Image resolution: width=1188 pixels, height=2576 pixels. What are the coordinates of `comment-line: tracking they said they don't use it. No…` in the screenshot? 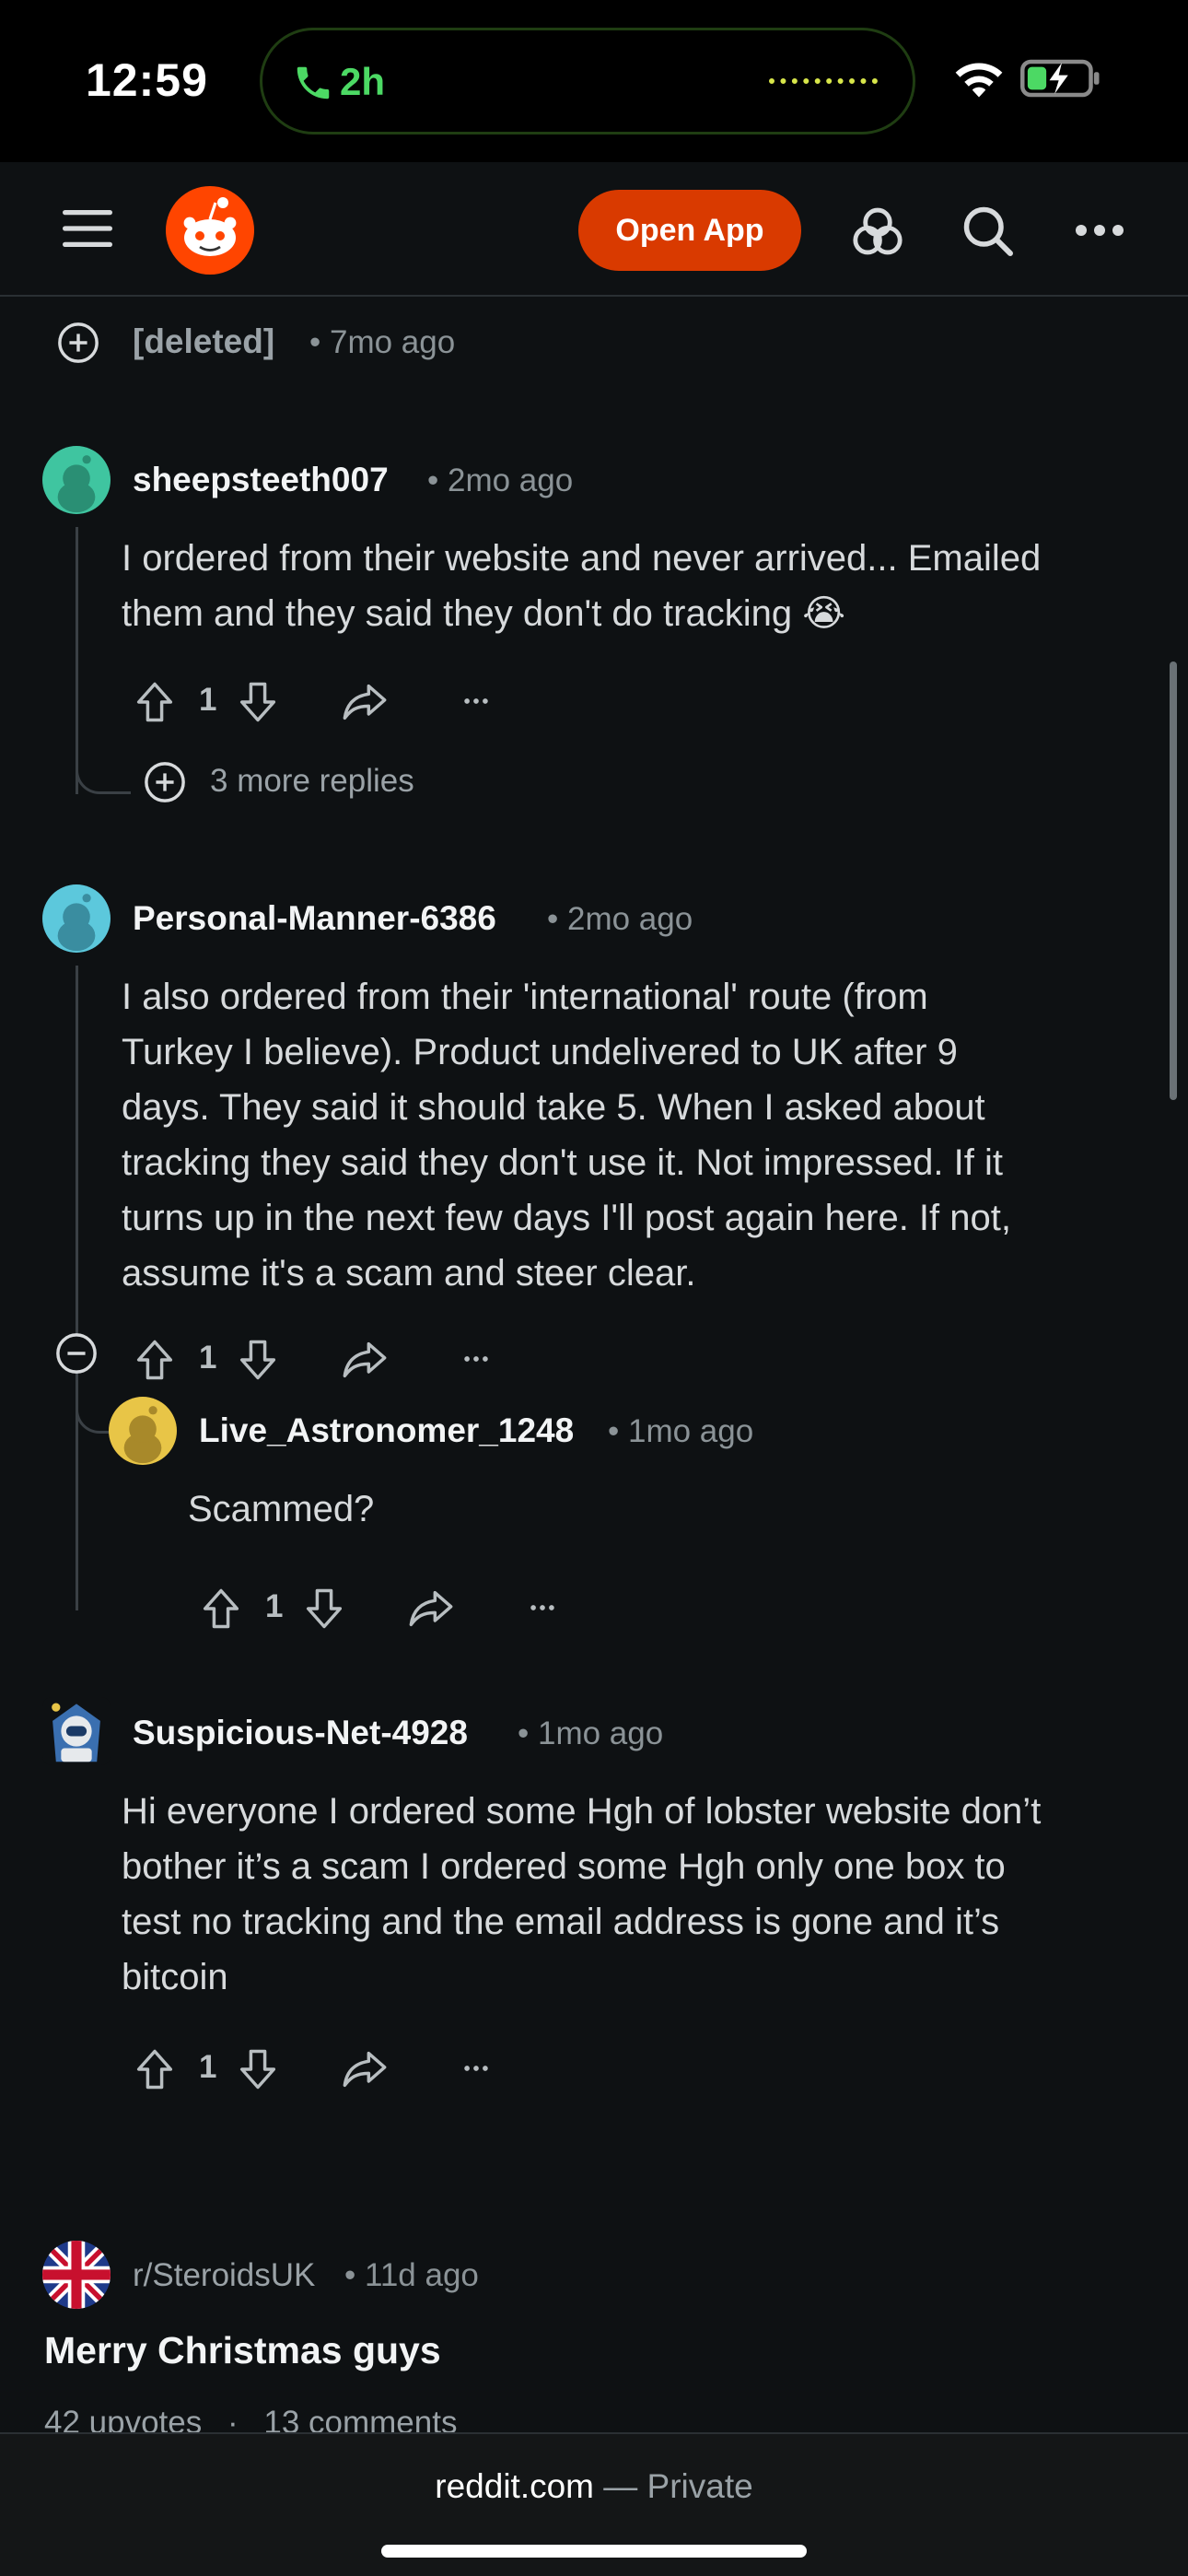 It's located at (562, 1162).